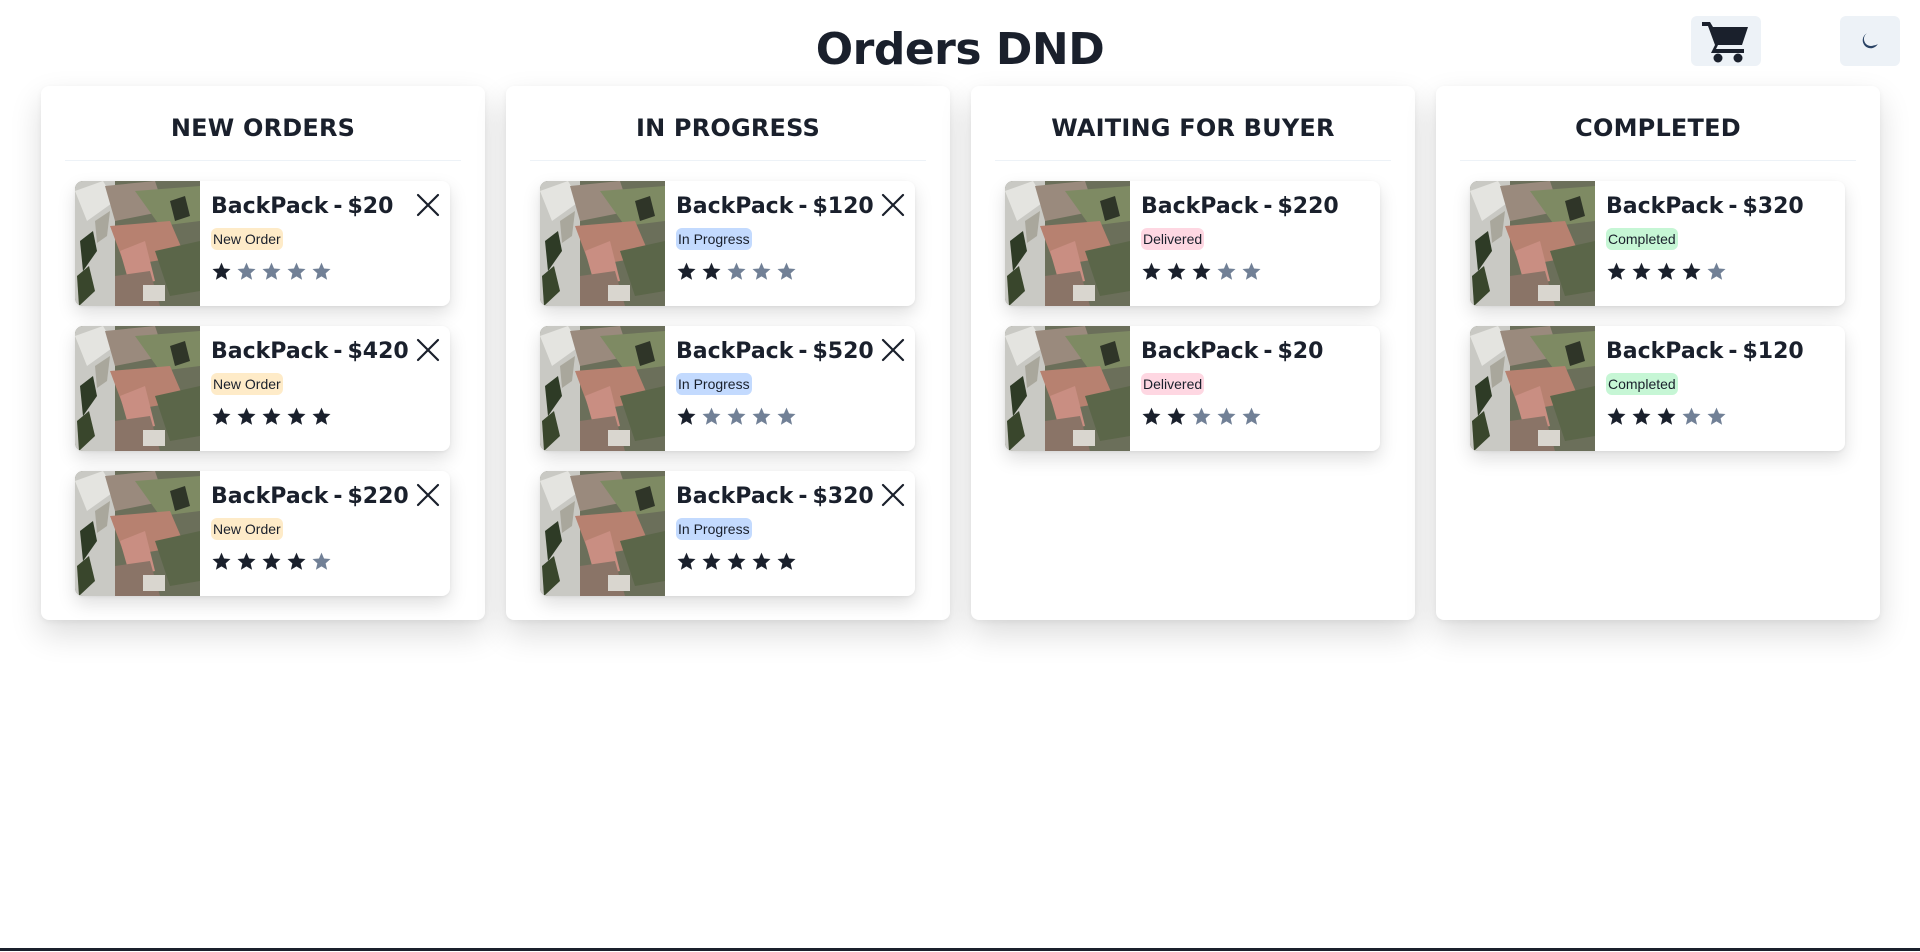 Image resolution: width=1920 pixels, height=952 pixels. I want to click on theme-toggle-button, so click(1870, 41).